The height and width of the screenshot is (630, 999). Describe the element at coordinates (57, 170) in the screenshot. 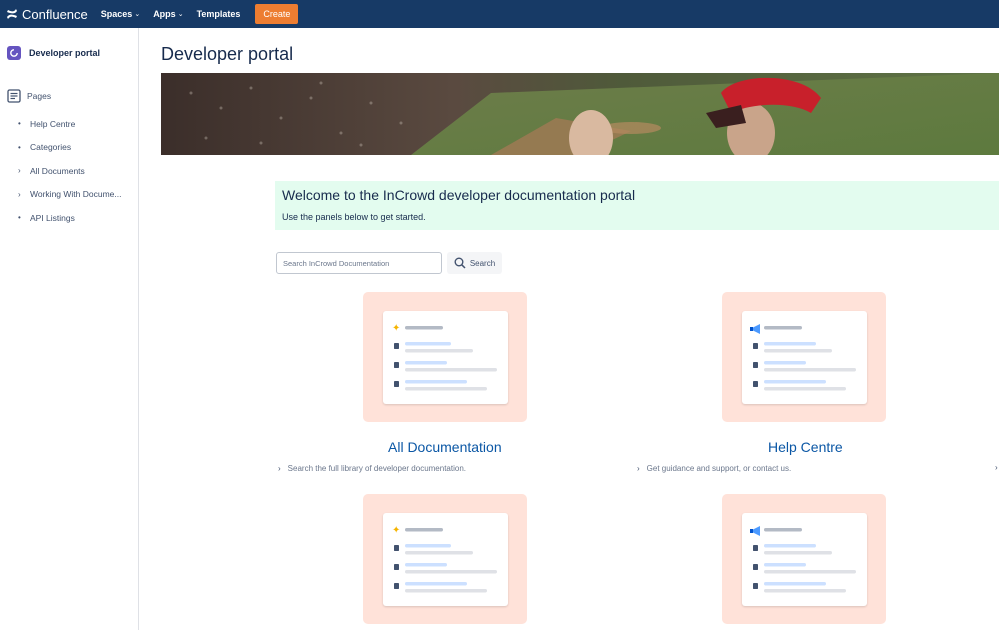

I see `tree-item-label: All Documents` at that location.